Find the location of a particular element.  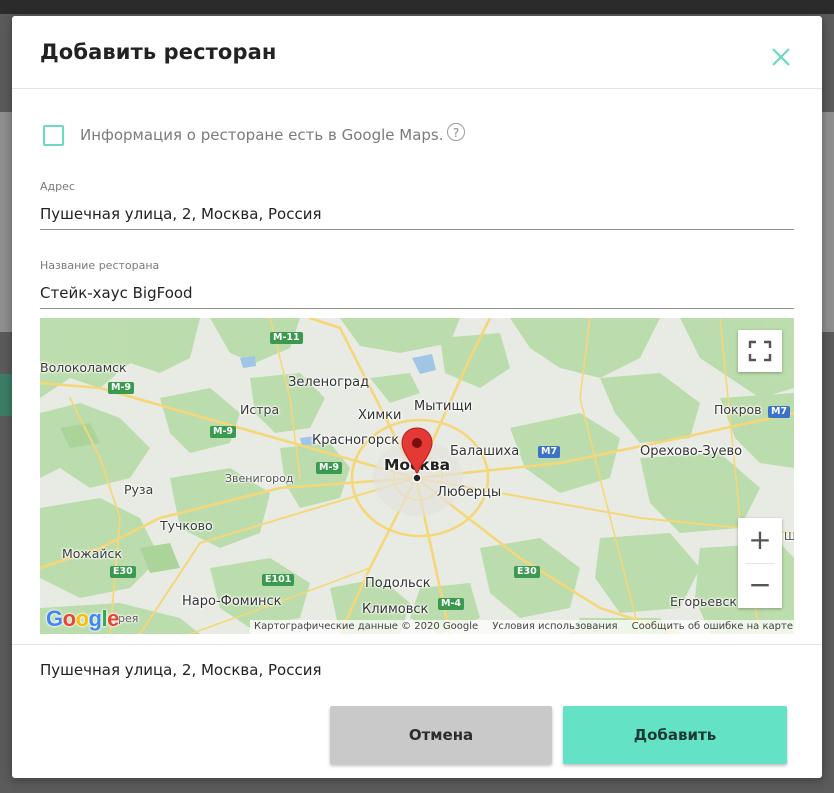

map-label-sh: Ш is located at coordinates (789, 536).